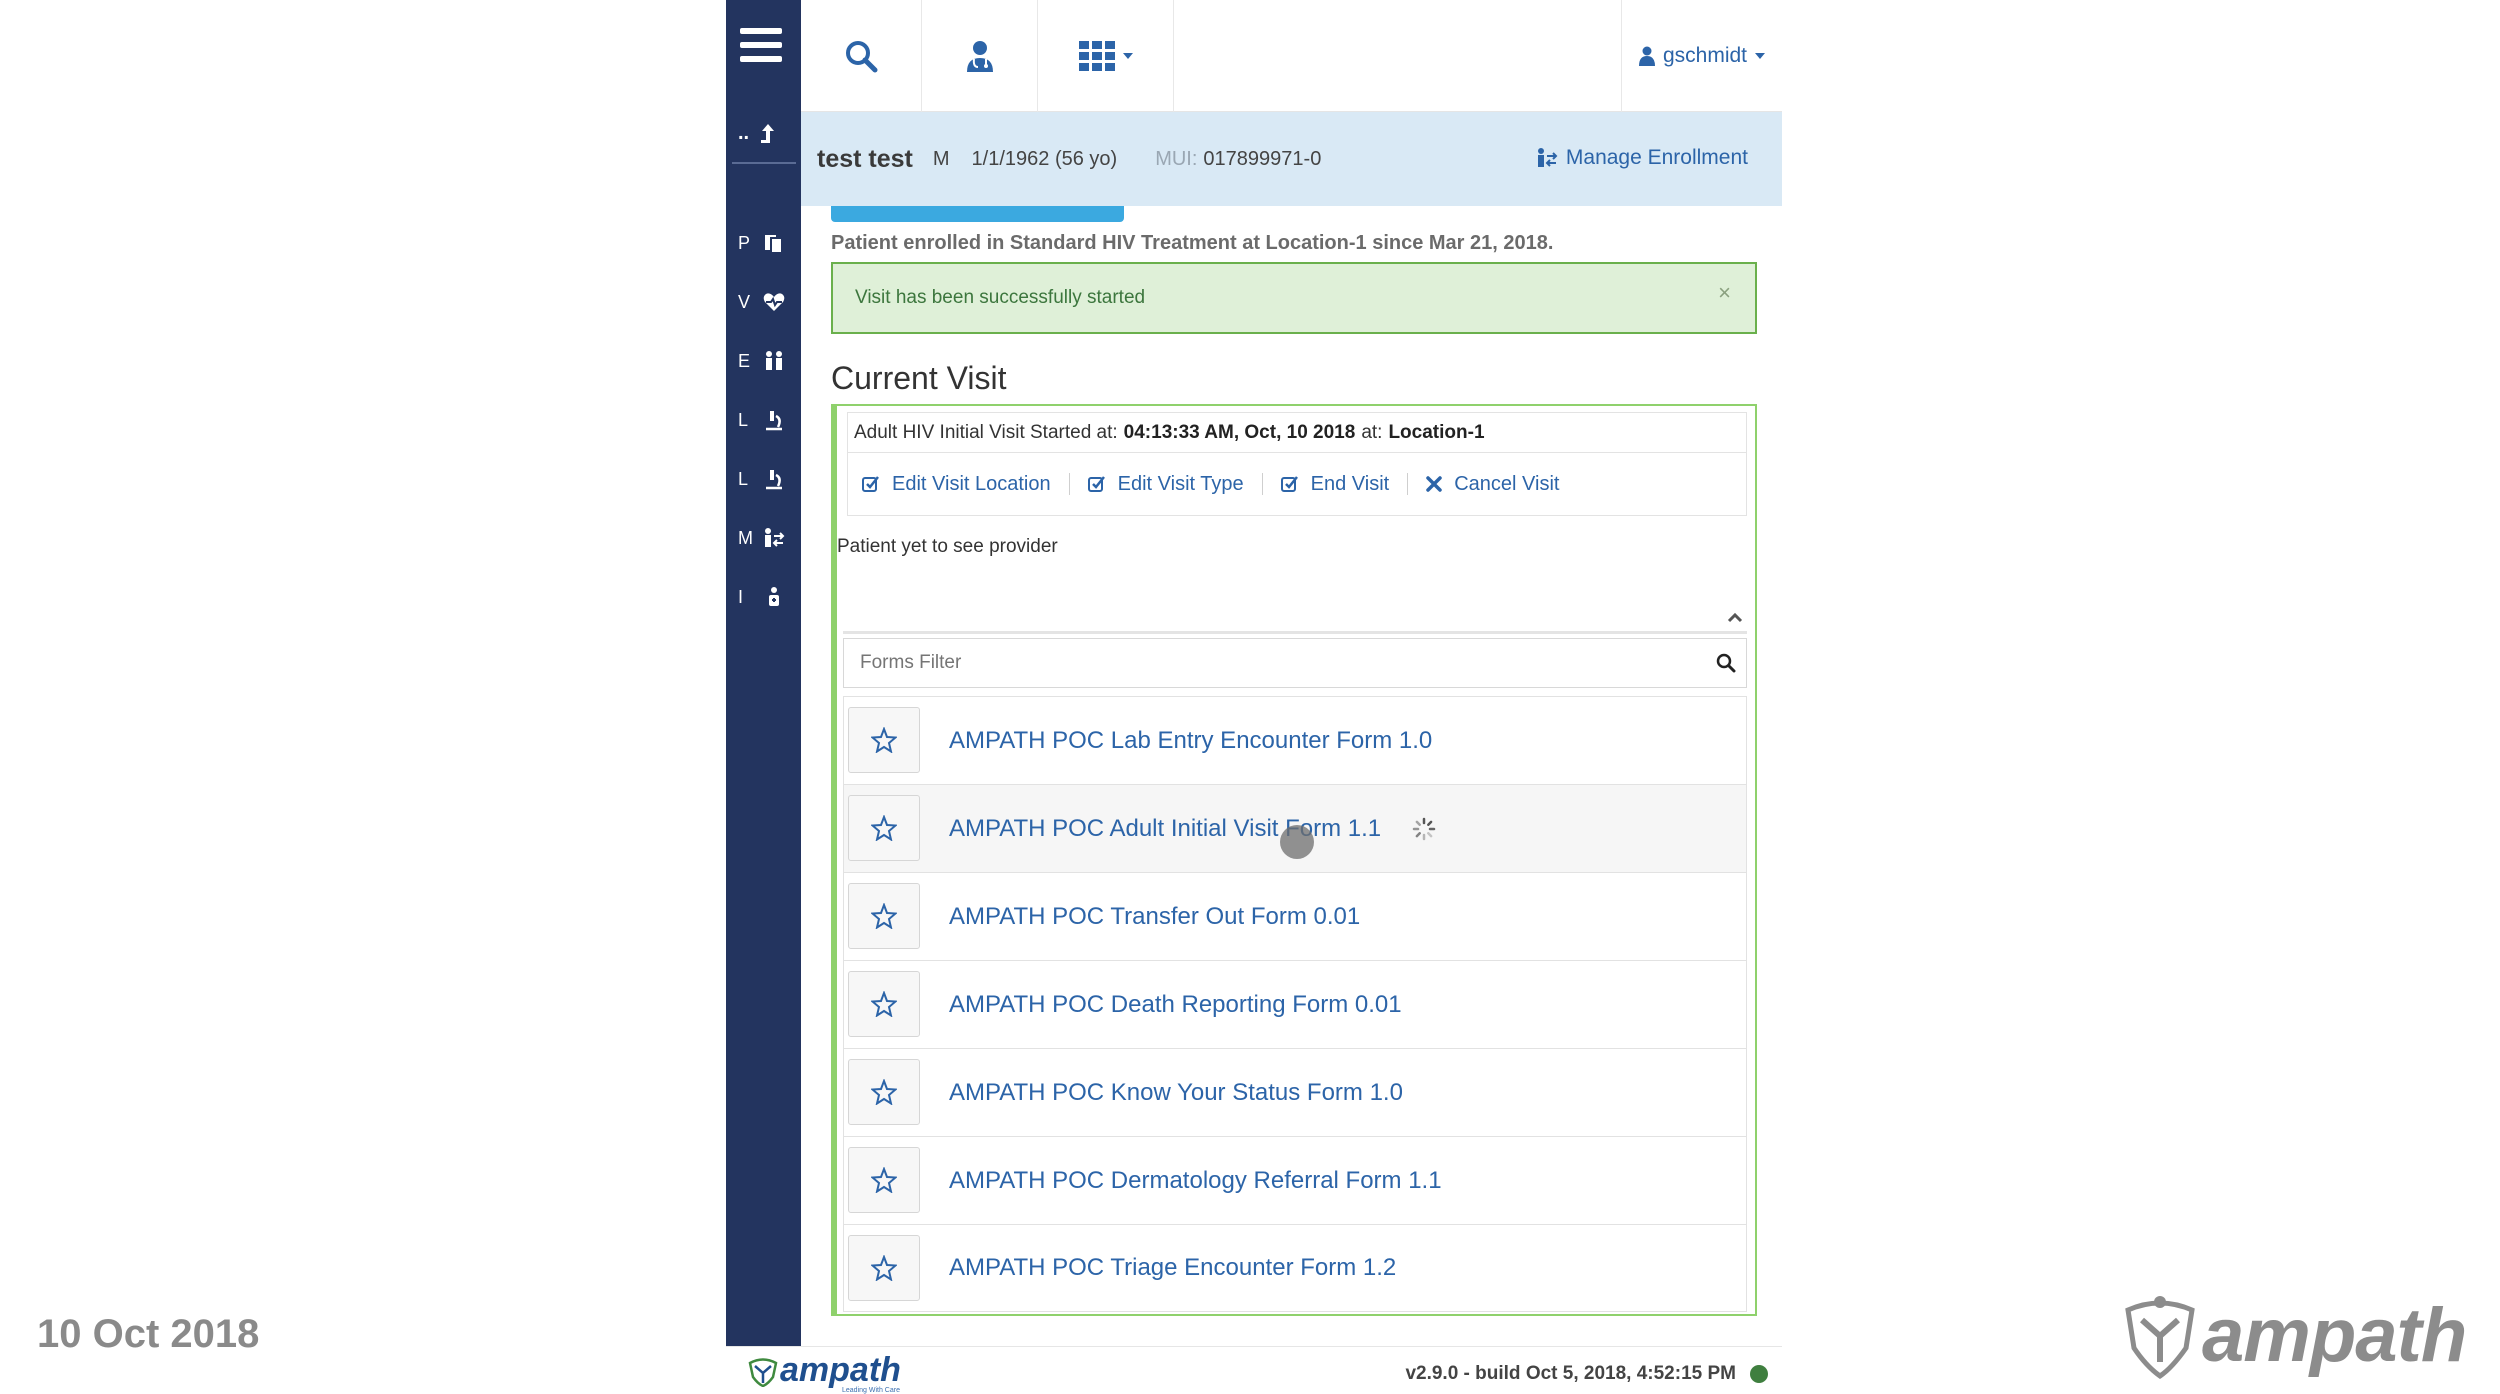 This screenshot has width=2500, height=1394. I want to click on user-menu-button: gschmidt, so click(1701, 56).